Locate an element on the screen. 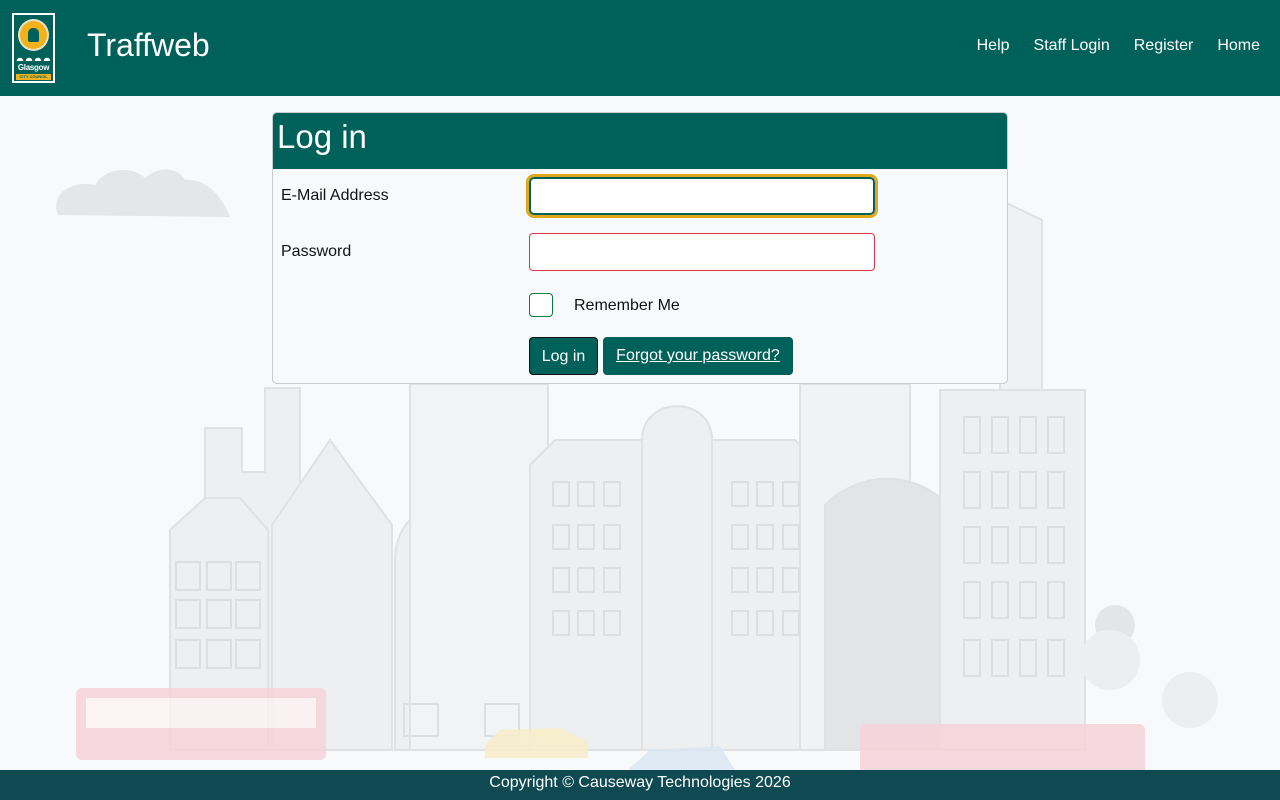 Image resolution: width=1280 pixels, height=800 pixels. remember-me-checkbox is located at coordinates (541, 305).